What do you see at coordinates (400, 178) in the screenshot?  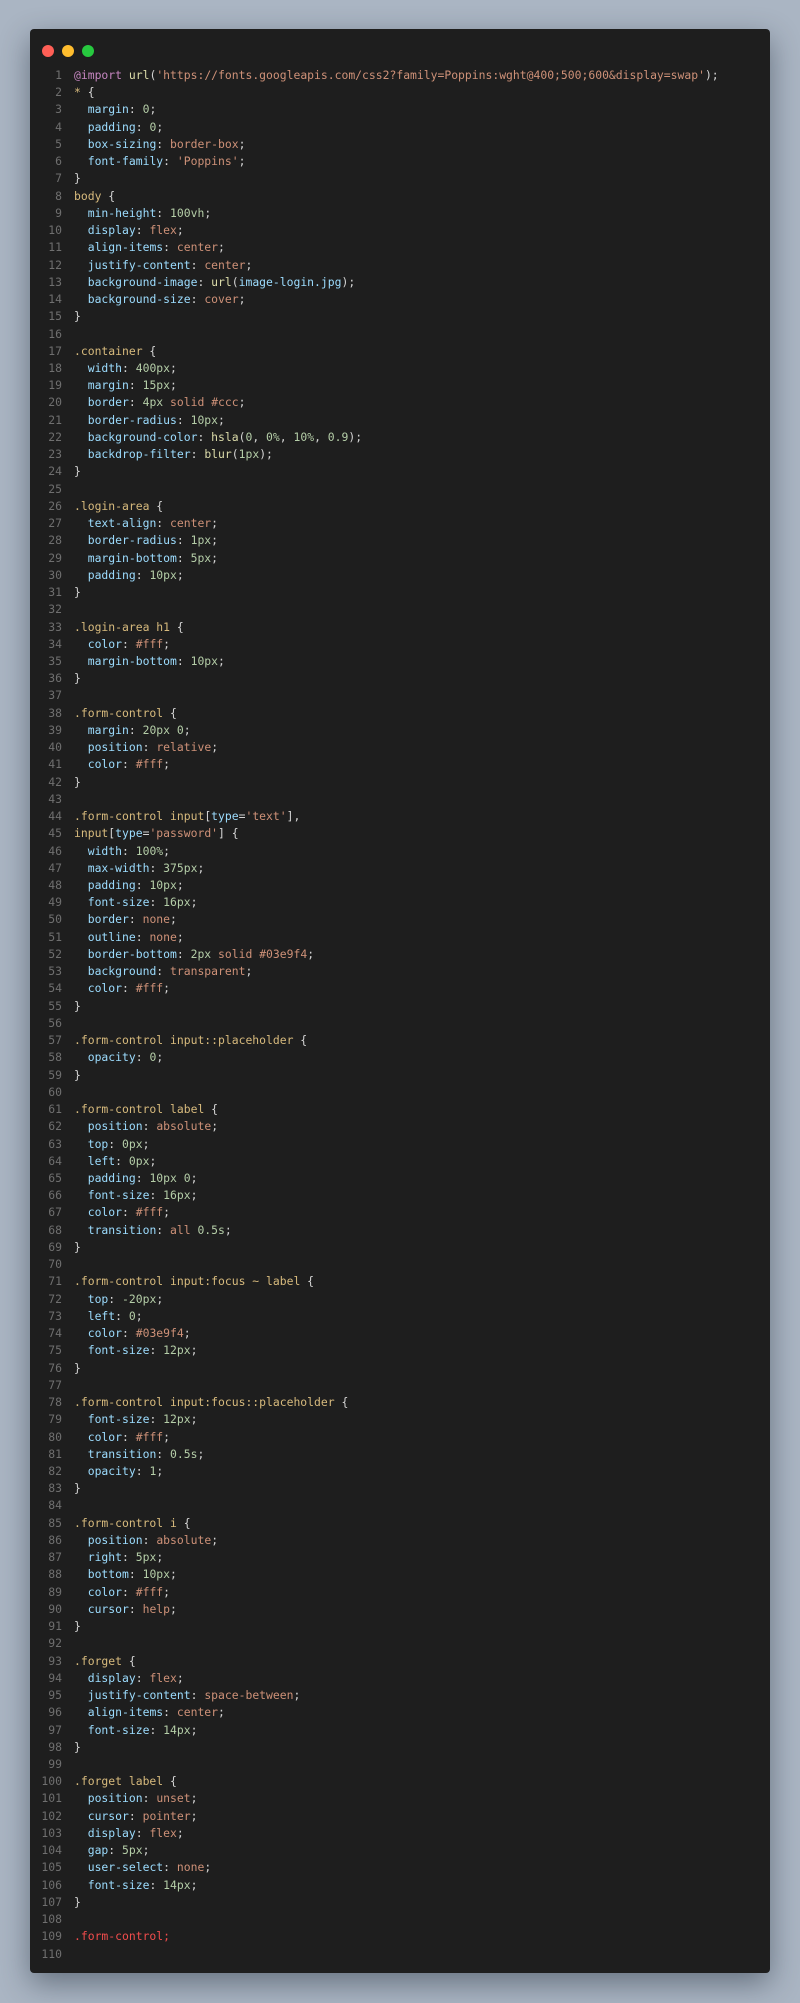 I see `code-line: 7}` at bounding box center [400, 178].